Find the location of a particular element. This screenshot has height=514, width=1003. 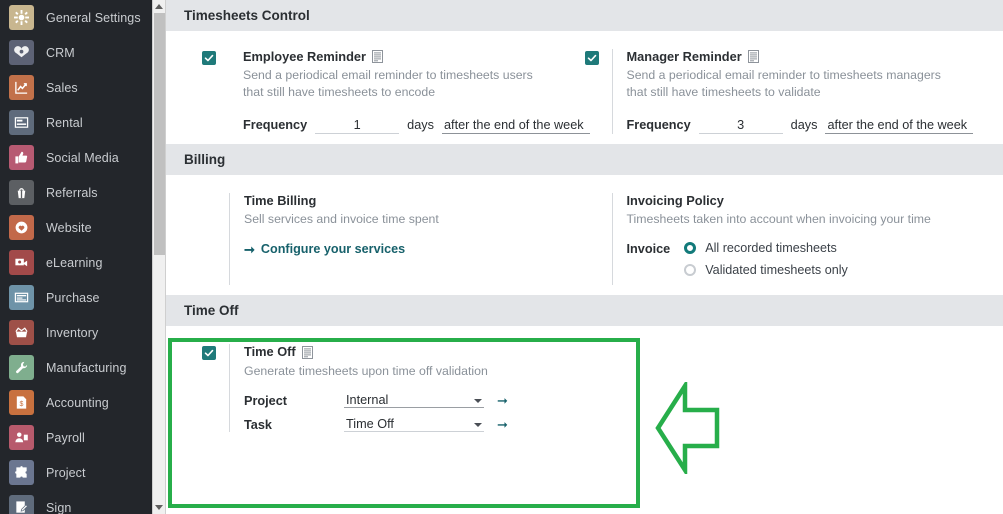

scroll-up-button is located at coordinates (159, 6).